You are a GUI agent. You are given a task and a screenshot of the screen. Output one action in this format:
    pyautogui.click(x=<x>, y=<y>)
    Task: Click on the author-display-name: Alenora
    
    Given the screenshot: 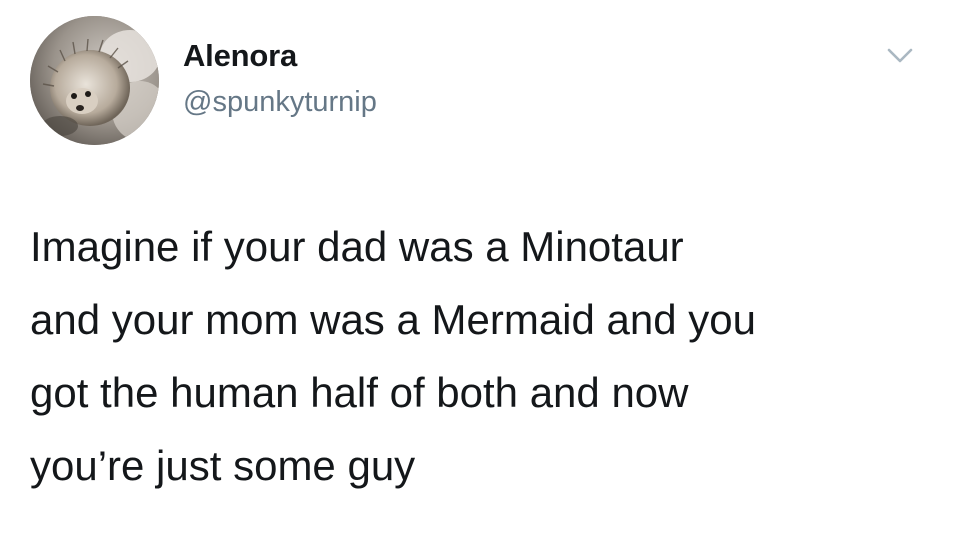 What is the action you would take?
    pyautogui.click(x=240, y=56)
    